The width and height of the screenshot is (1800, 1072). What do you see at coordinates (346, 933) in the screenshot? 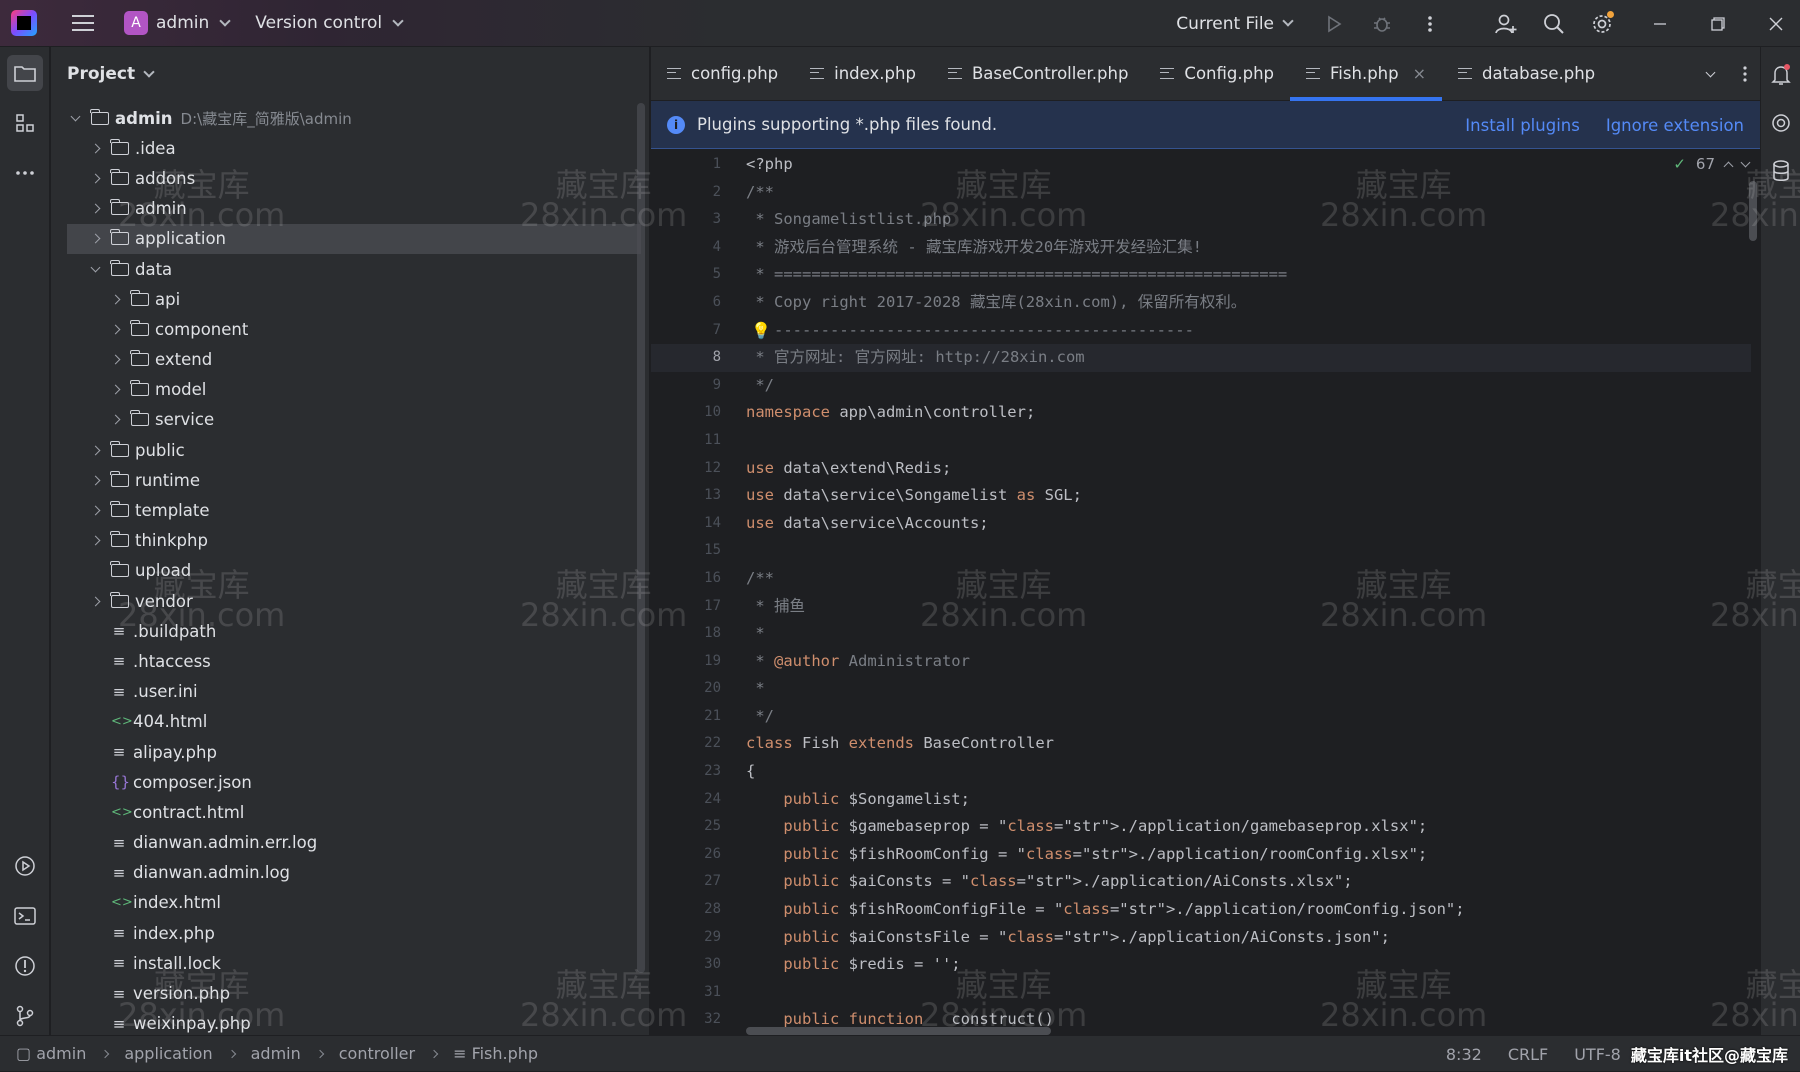
I see `tree-item-index-php: ≡ index.php` at bounding box center [346, 933].